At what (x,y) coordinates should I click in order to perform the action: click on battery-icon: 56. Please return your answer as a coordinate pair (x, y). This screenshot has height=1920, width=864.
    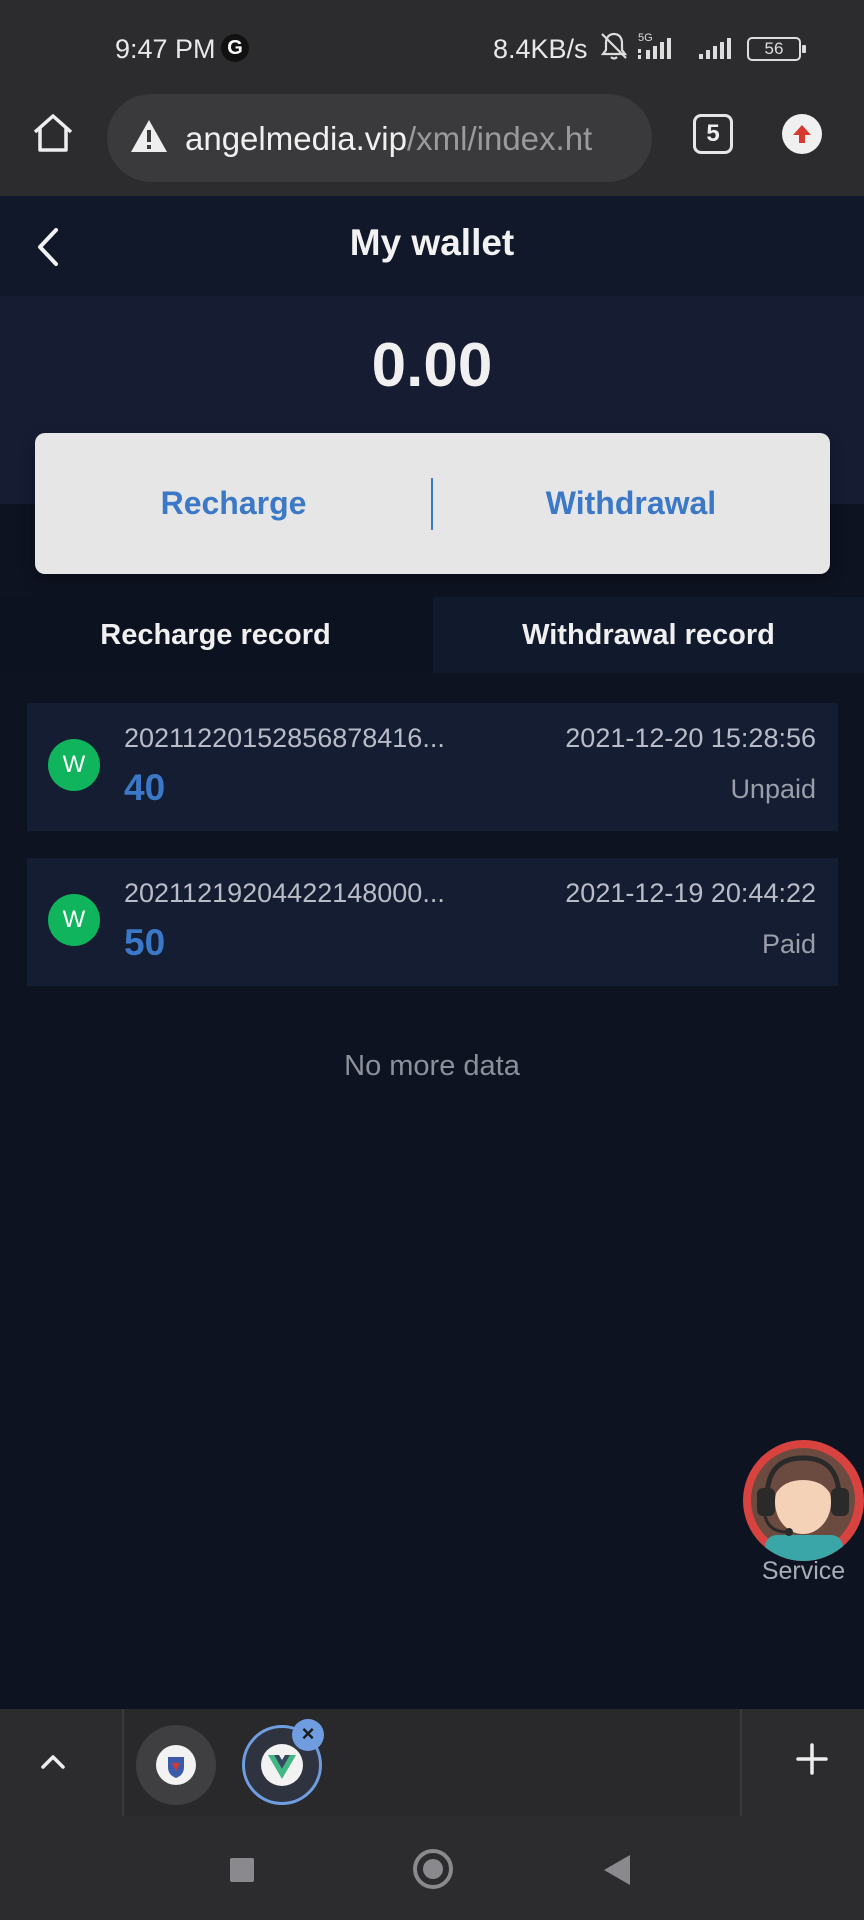
    Looking at the image, I should click on (776, 49).